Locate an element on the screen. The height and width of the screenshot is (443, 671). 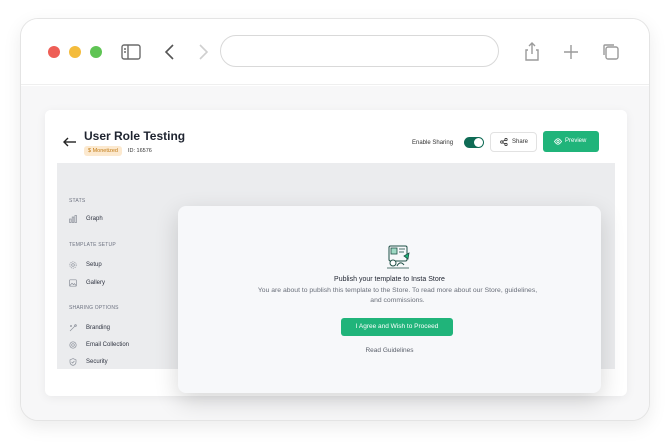
email-icon is located at coordinates (73, 345).